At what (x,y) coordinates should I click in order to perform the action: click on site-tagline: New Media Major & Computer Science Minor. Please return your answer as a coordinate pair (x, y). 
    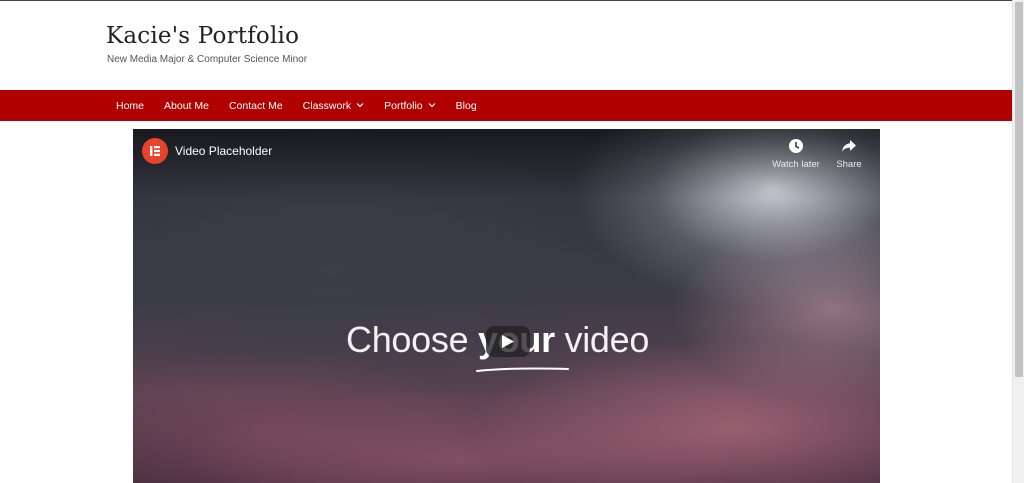
    Looking at the image, I should click on (207, 59).